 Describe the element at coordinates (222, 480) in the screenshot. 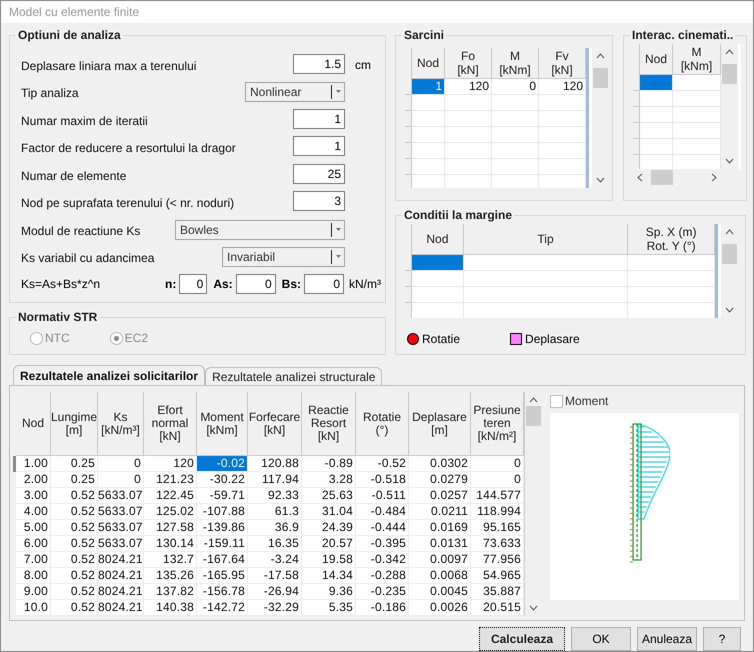

I see `table-cell: -30.22` at that location.